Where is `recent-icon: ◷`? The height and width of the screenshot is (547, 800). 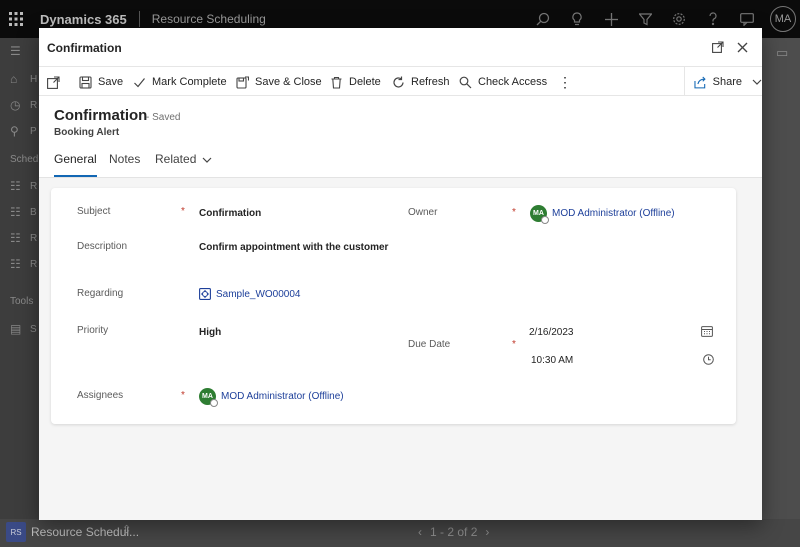
recent-icon: ◷ is located at coordinates (15, 105).